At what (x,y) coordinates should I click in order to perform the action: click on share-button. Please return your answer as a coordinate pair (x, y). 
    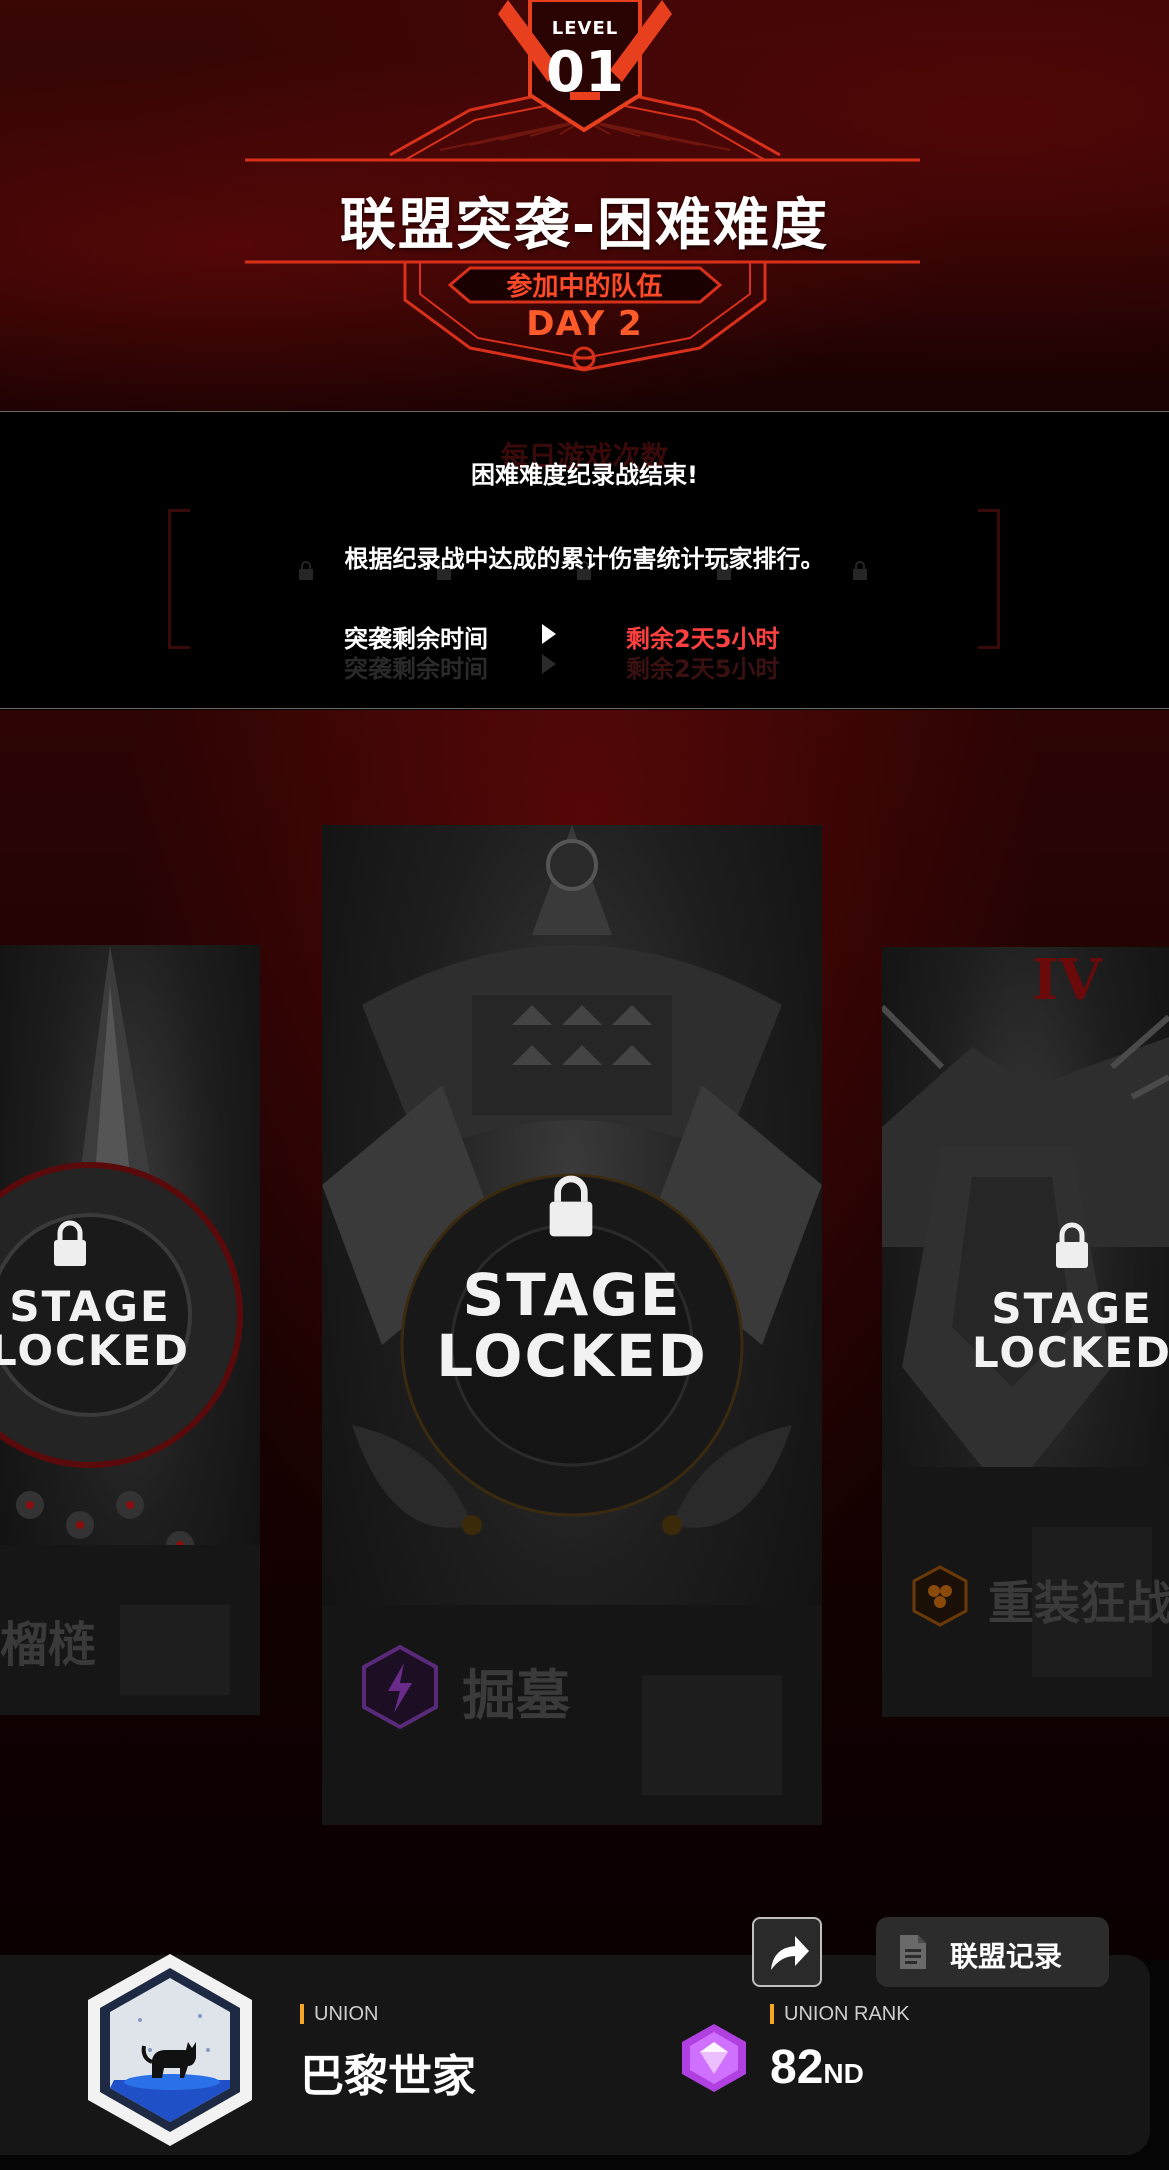
    Looking at the image, I should click on (787, 1952).